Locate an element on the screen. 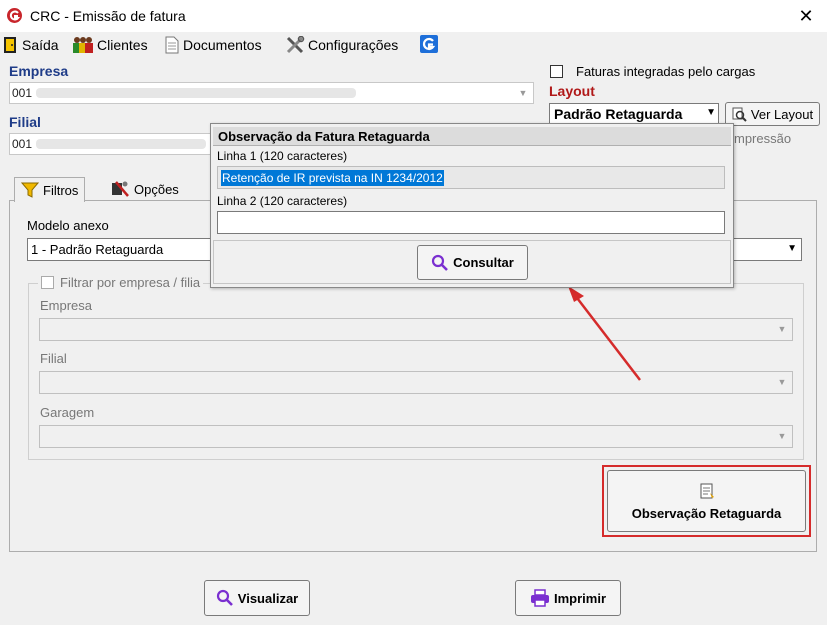 Image resolution: width=827 pixels, height=625 pixels. documents-menu: Documentos is located at coordinates (213, 45).